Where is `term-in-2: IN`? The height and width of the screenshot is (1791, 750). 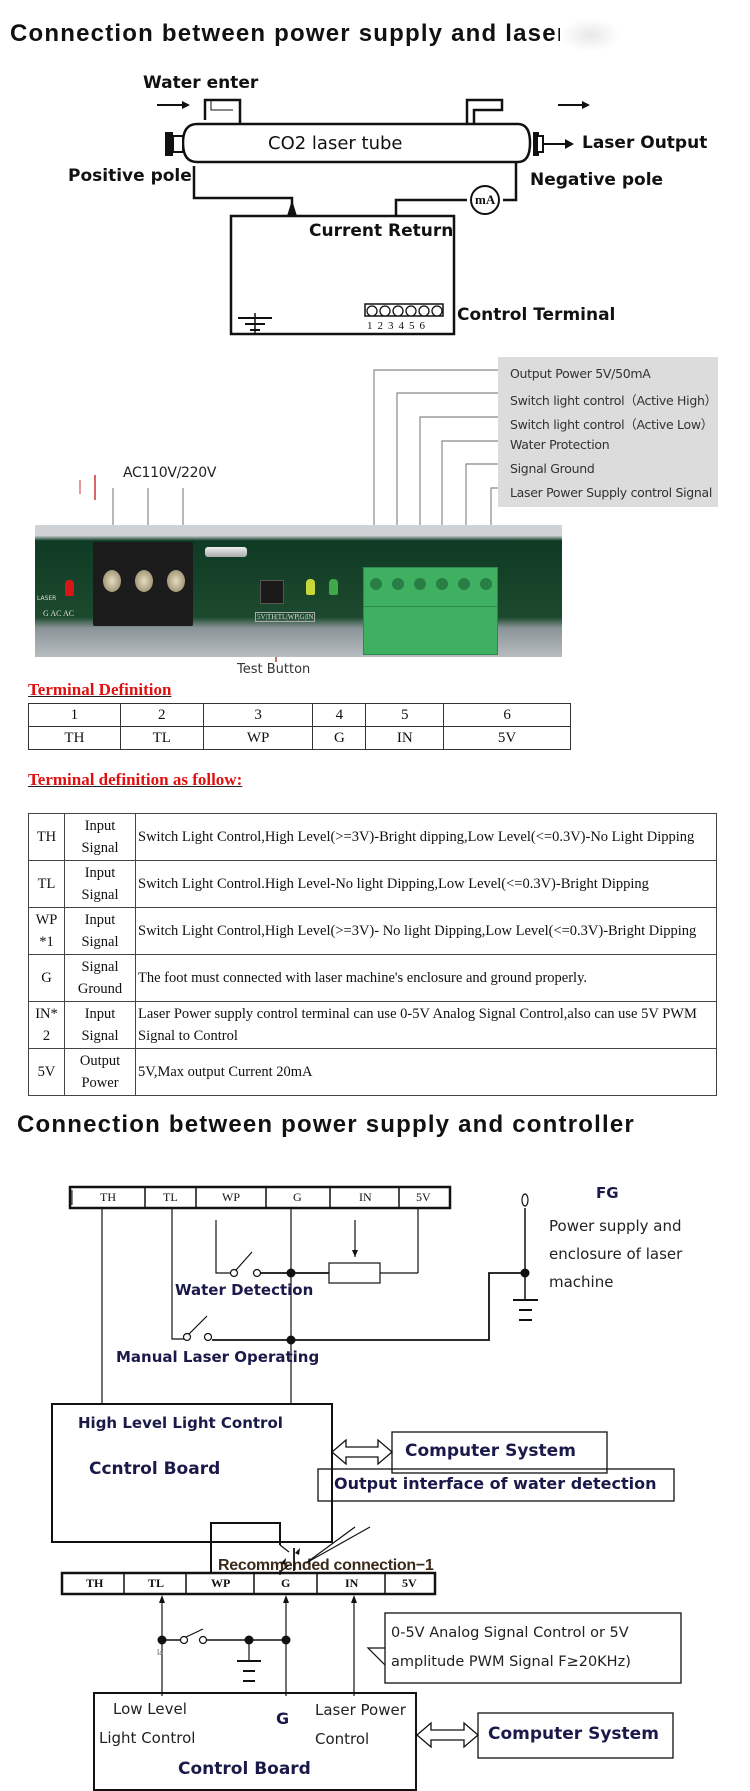 term-in-2: IN is located at coordinates (352, 1583).